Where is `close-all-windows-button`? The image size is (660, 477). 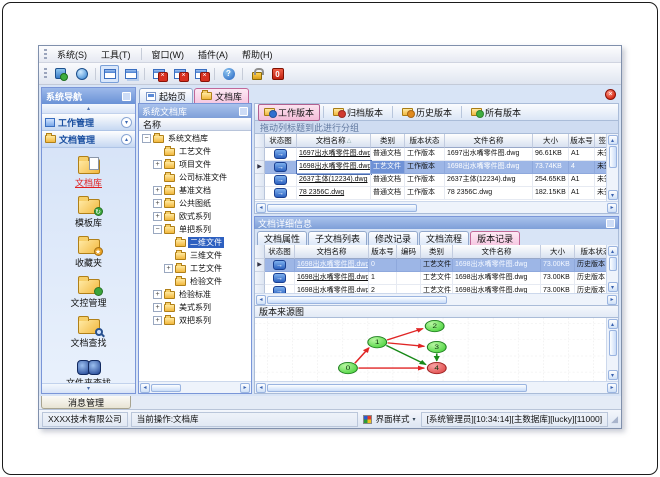 close-all-windows-button is located at coordinates (179, 74).